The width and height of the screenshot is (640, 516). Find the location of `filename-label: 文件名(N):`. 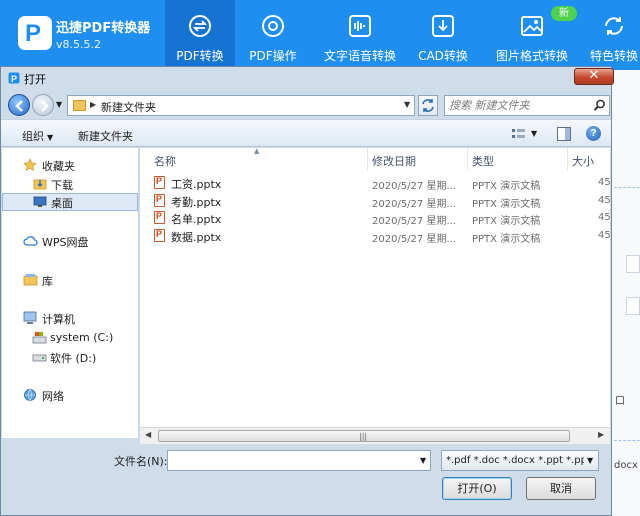

filename-label: 文件名(N): is located at coordinates (141, 461).